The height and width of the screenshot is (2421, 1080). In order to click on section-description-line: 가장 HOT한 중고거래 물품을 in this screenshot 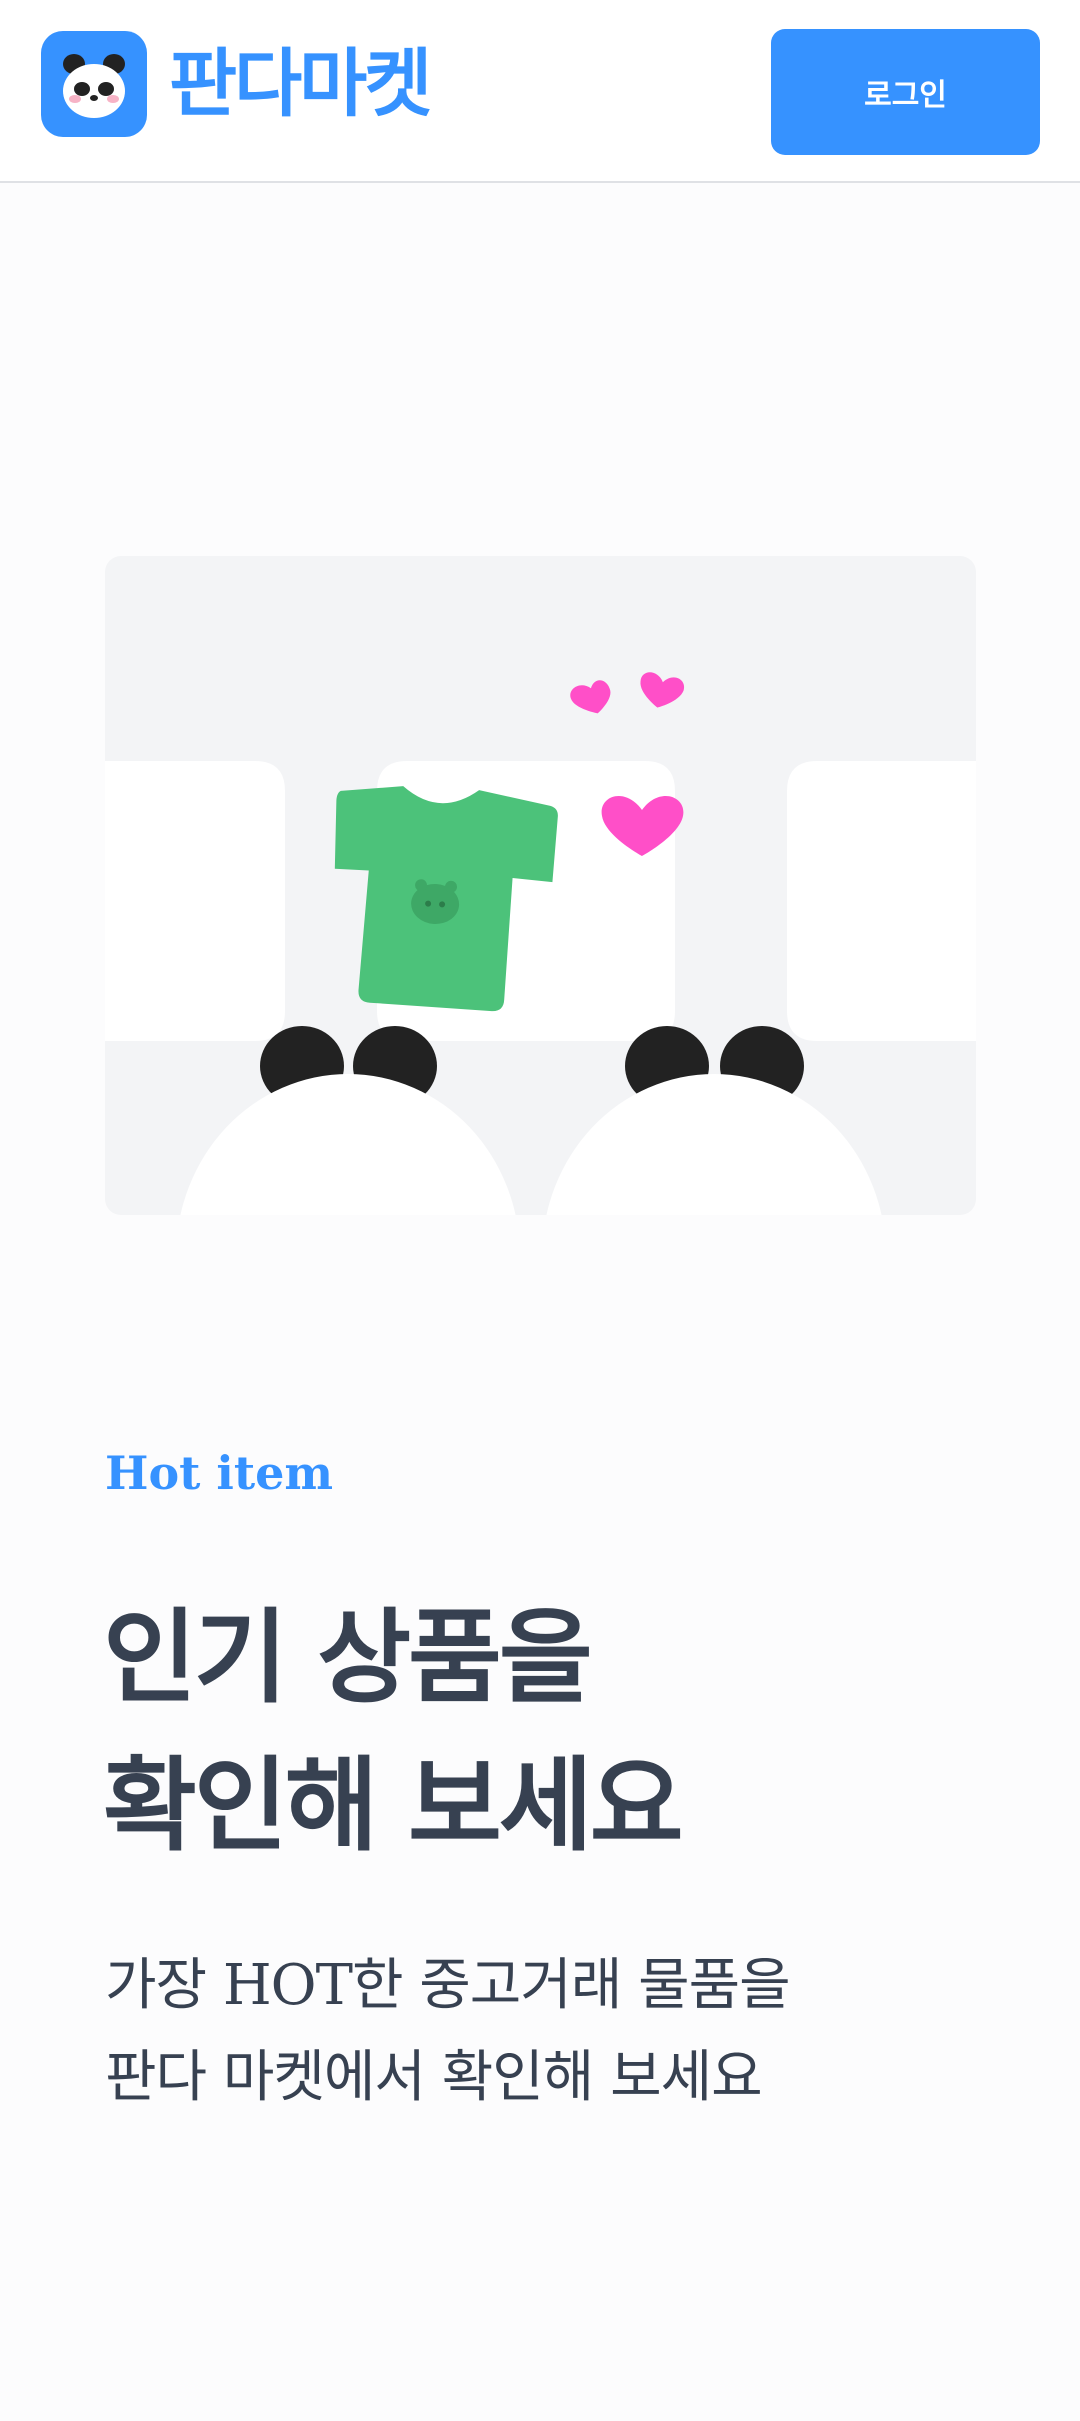, I will do `click(448, 1985)`.